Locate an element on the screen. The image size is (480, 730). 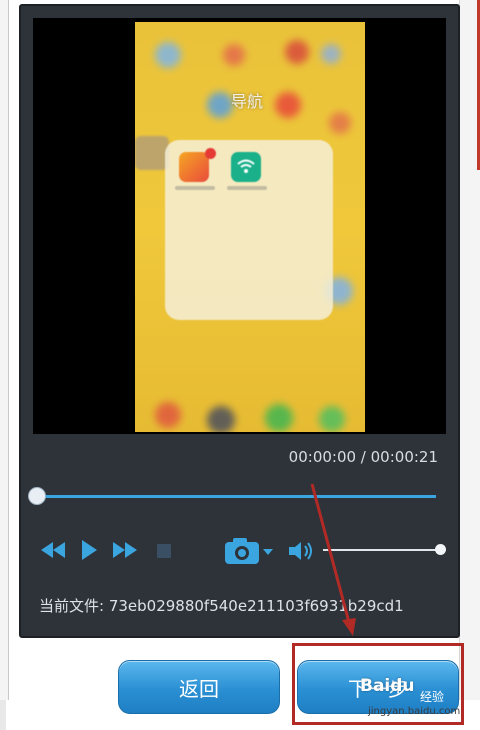
play-icon is located at coordinates (89, 550).